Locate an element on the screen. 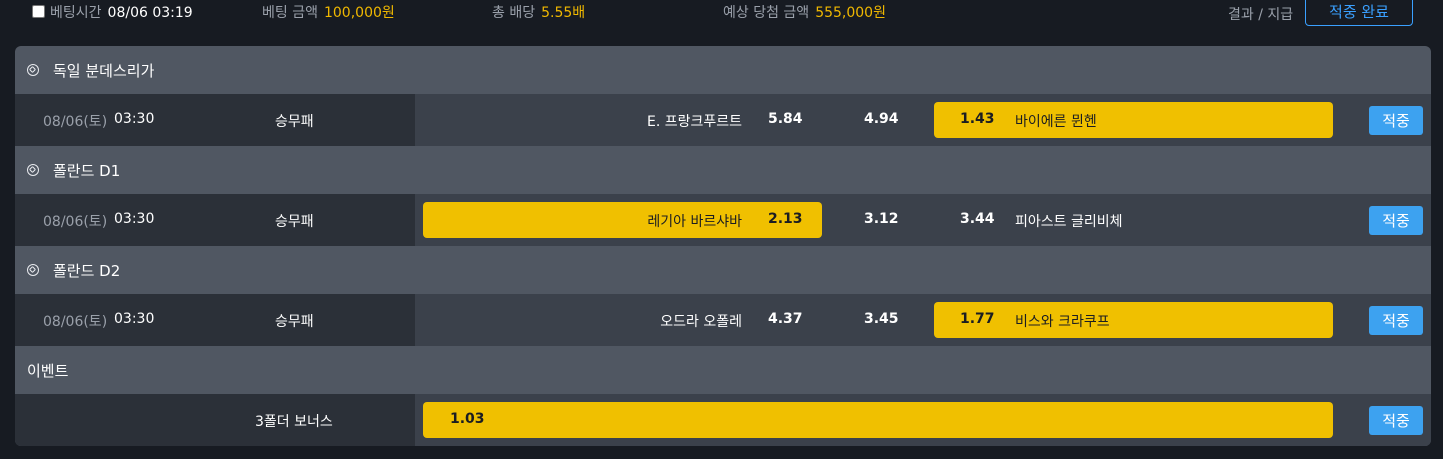 The width and height of the screenshot is (1443, 459). bet-time: 베팅시간 08/06 03:19 is located at coordinates (112, 13).